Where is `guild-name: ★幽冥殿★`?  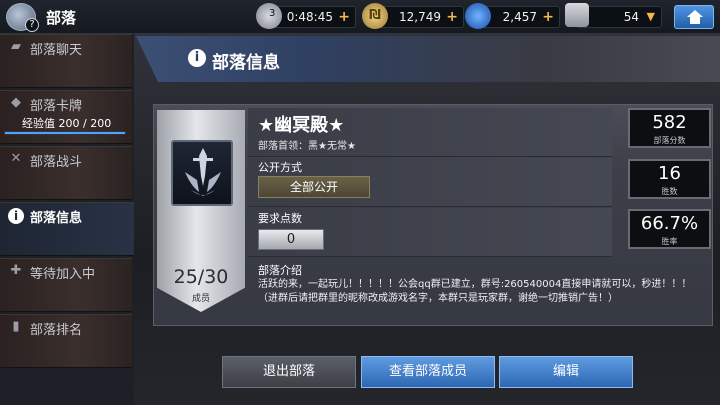 guild-name: ★幽冥殿★ is located at coordinates (301, 125).